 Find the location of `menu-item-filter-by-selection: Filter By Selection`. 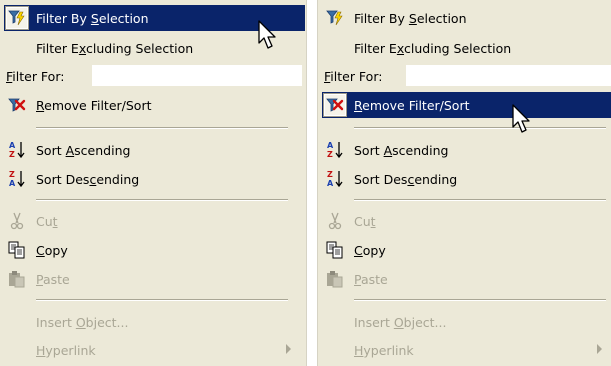

menu-item-filter-by-selection: Filter By Selection is located at coordinates (466, 18).